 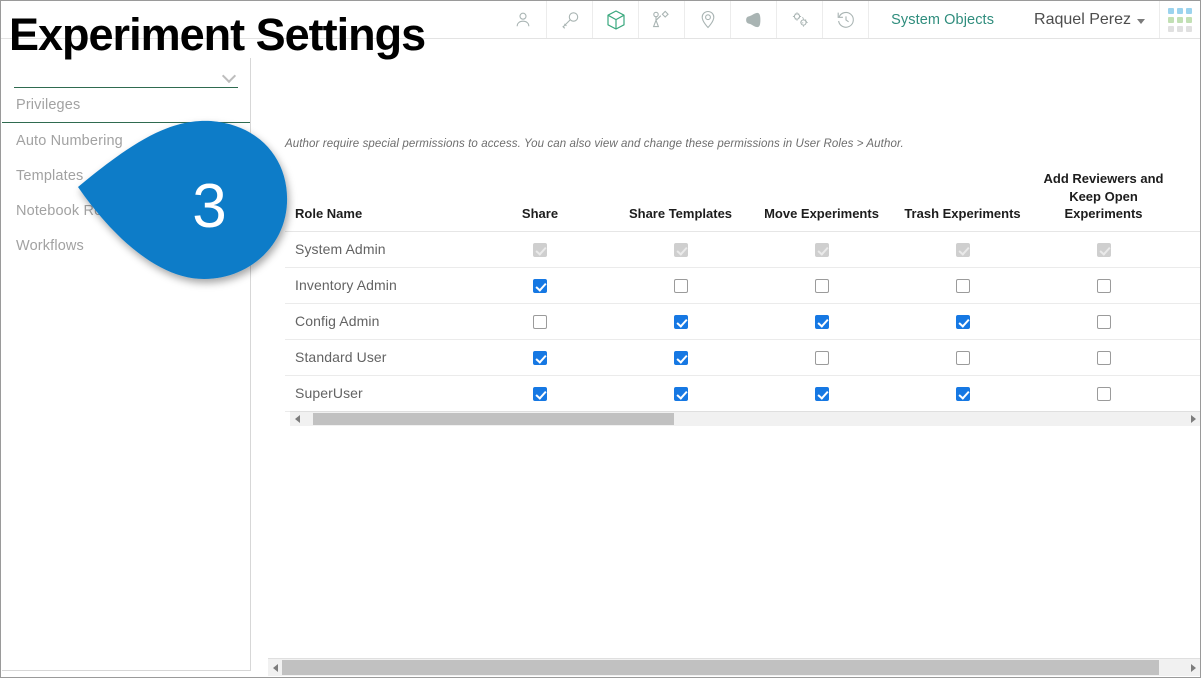 I want to click on grid-dots-icon, so click(x=1180, y=19).